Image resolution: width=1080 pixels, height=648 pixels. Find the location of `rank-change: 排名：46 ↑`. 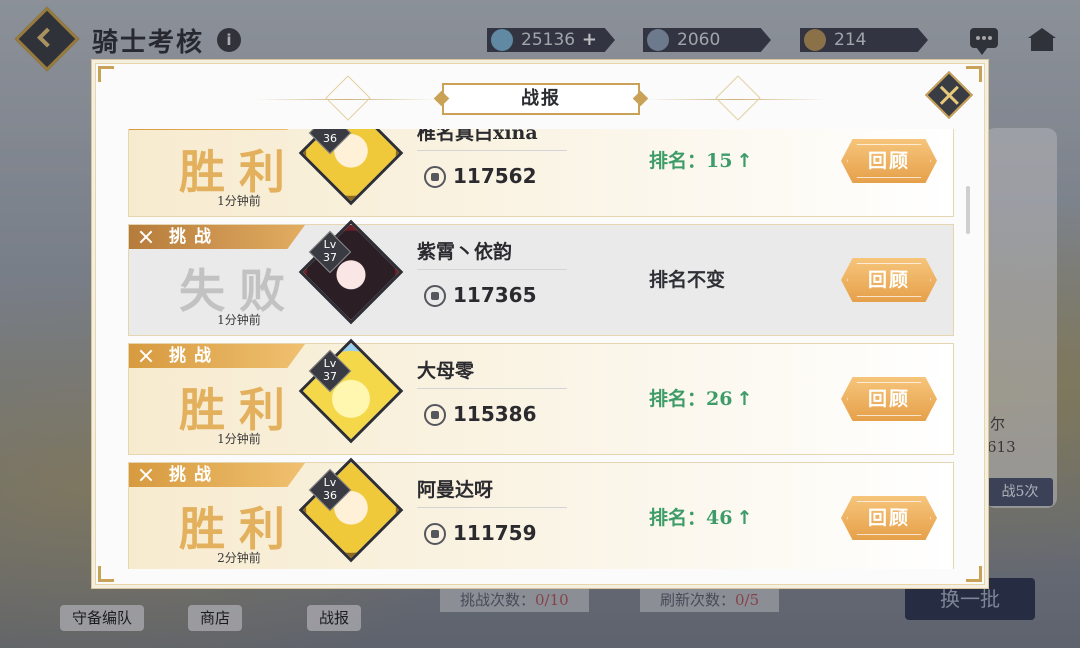

rank-change: 排名：46 ↑ is located at coordinates (701, 518).